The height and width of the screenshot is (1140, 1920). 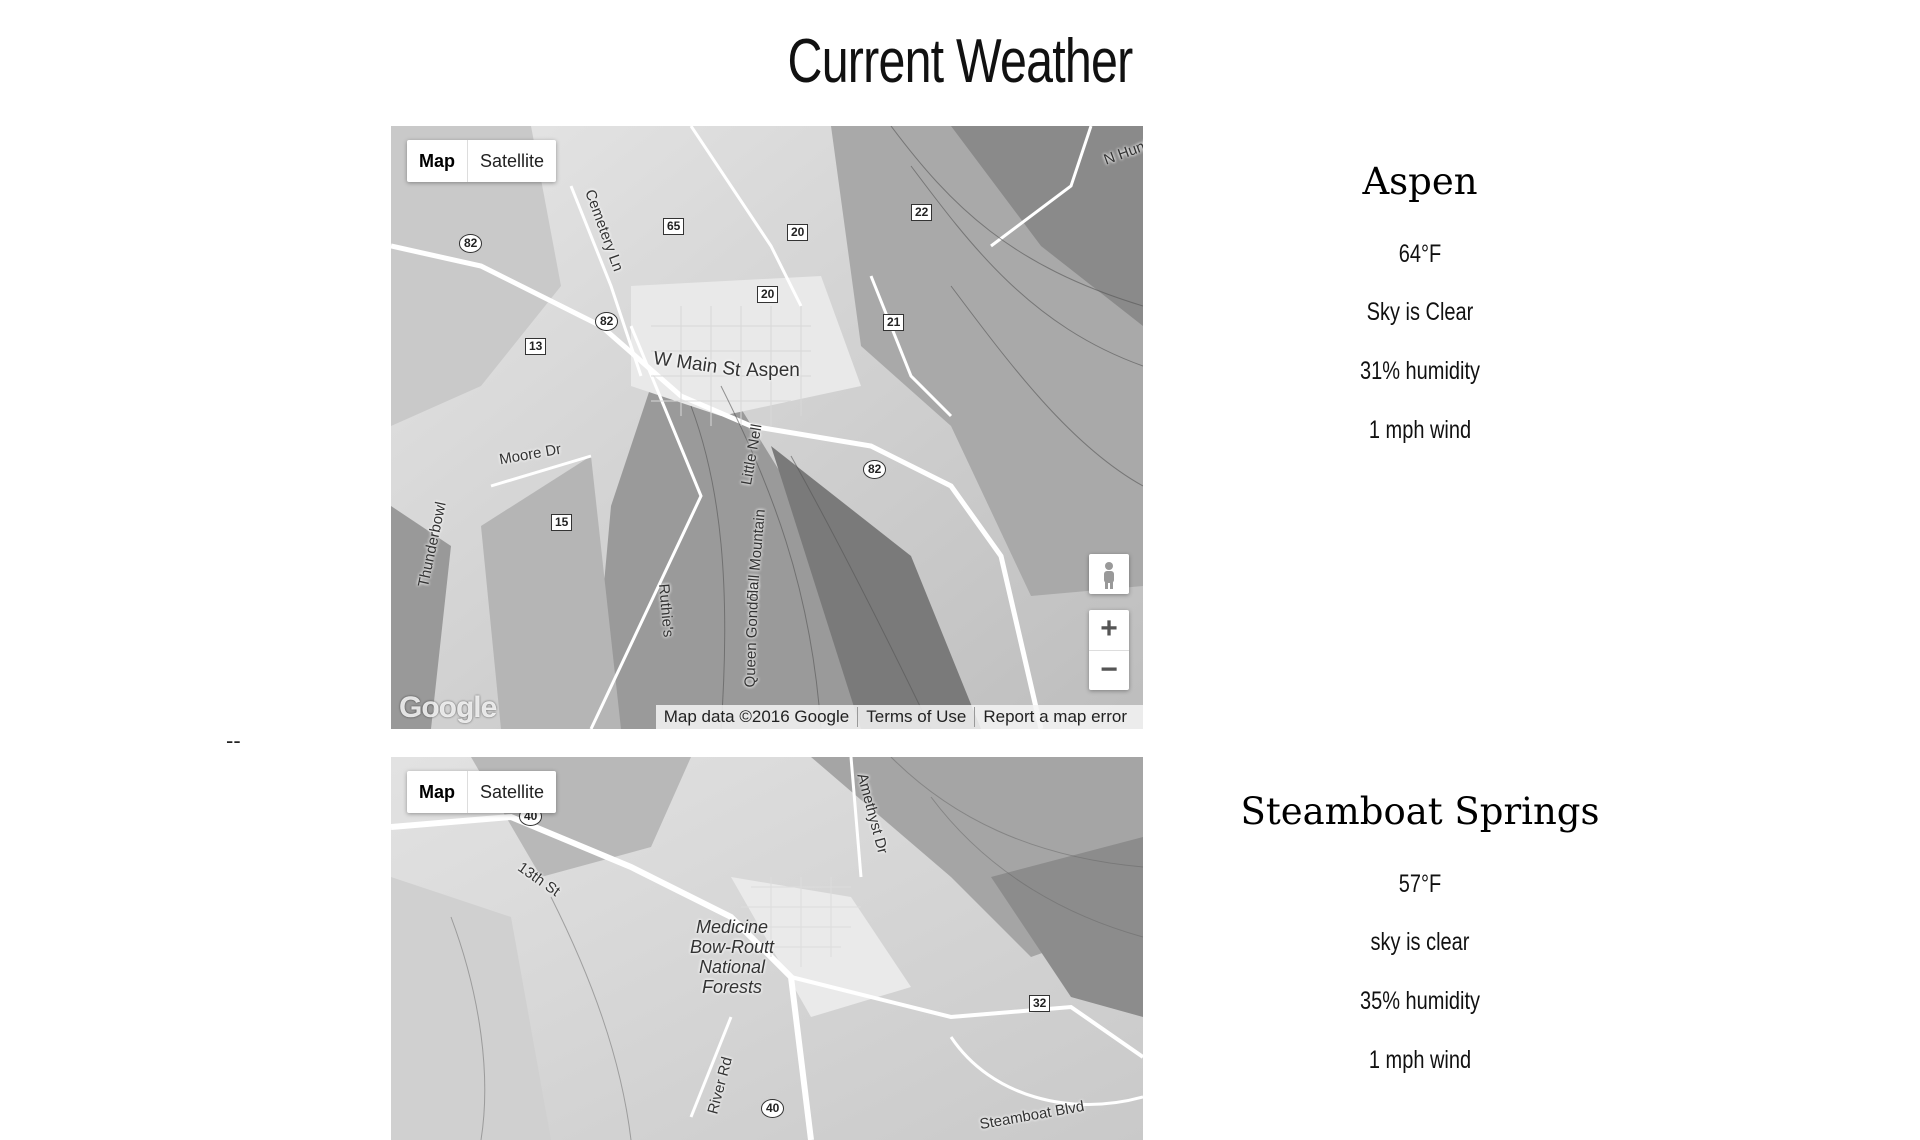 What do you see at coordinates (1420, 811) in the screenshot?
I see `city-name: Steamboat Springs` at bounding box center [1420, 811].